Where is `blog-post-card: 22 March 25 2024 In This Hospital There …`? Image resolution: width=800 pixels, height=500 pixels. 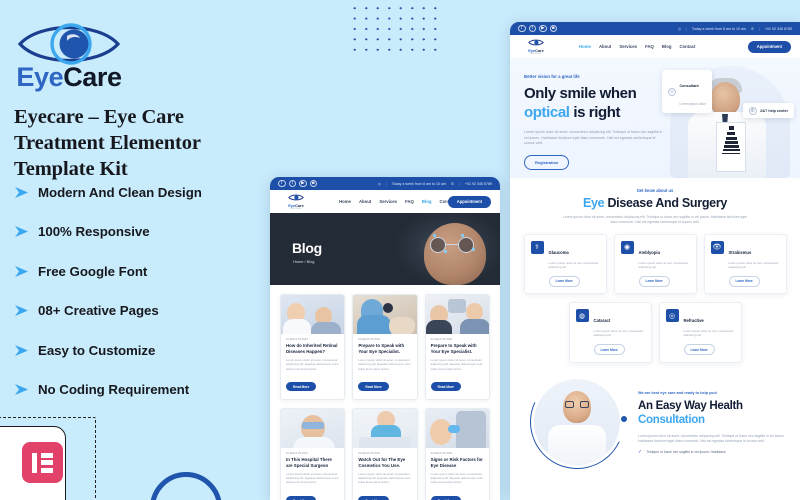
blog-post-card: 22 March 25 2024 In This Hospital There … is located at coordinates (313, 453).